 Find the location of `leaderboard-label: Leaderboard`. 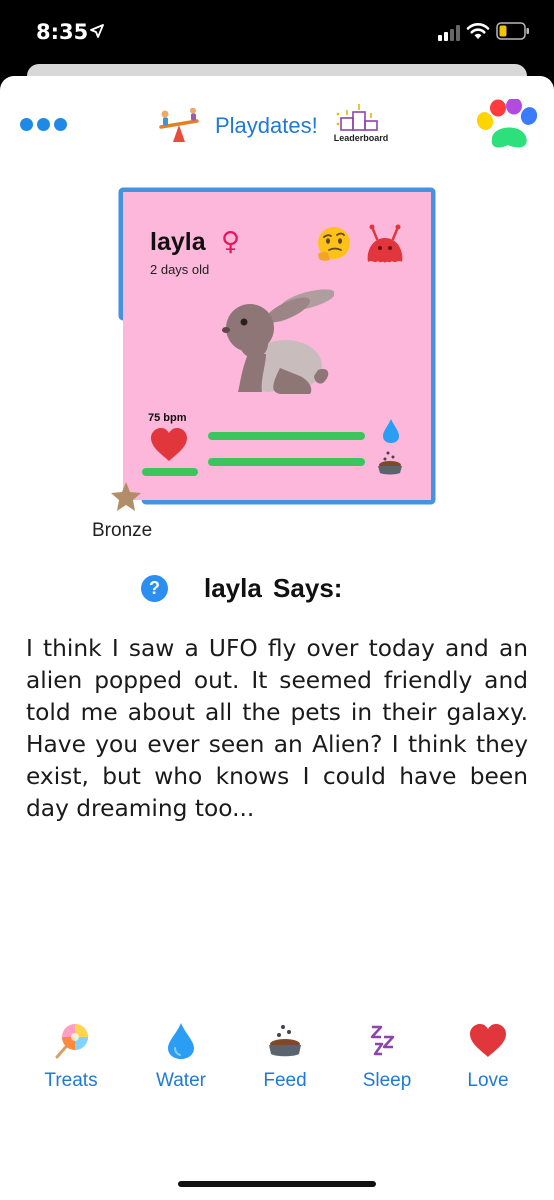

leaderboard-label: Leaderboard is located at coordinates (361, 138).